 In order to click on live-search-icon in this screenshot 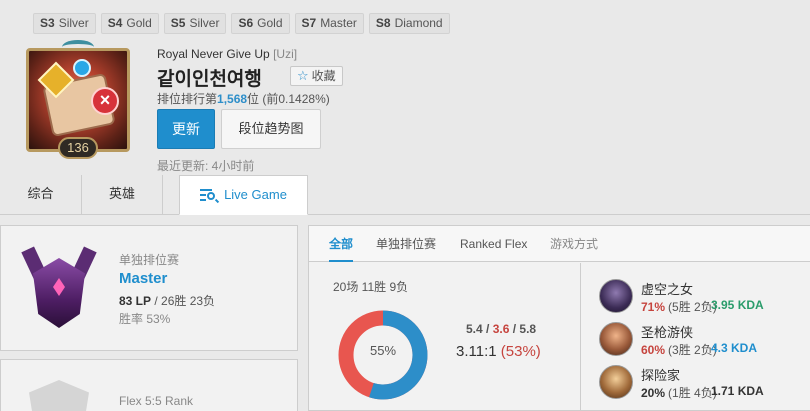, I will do `click(209, 195)`.